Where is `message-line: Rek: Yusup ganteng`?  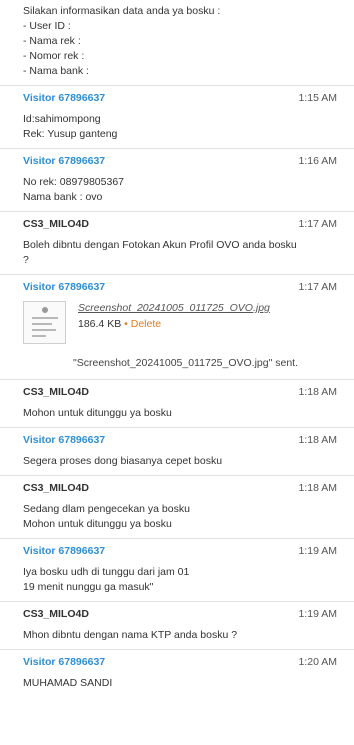 message-line: Rek: Yusup ganteng is located at coordinates (70, 134).